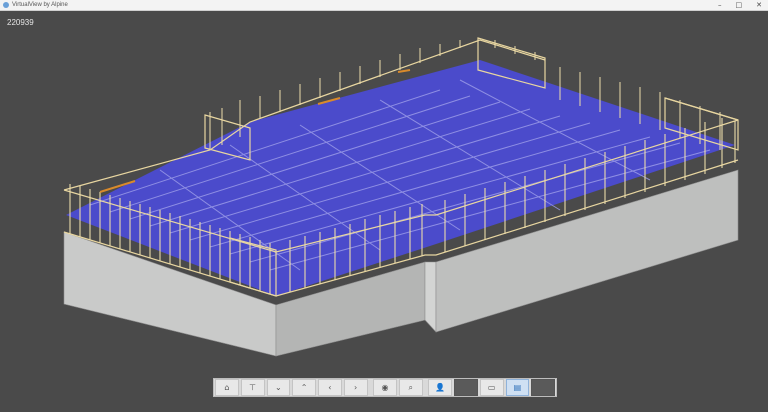  I want to click on level-down-button: ⌄, so click(278, 387).